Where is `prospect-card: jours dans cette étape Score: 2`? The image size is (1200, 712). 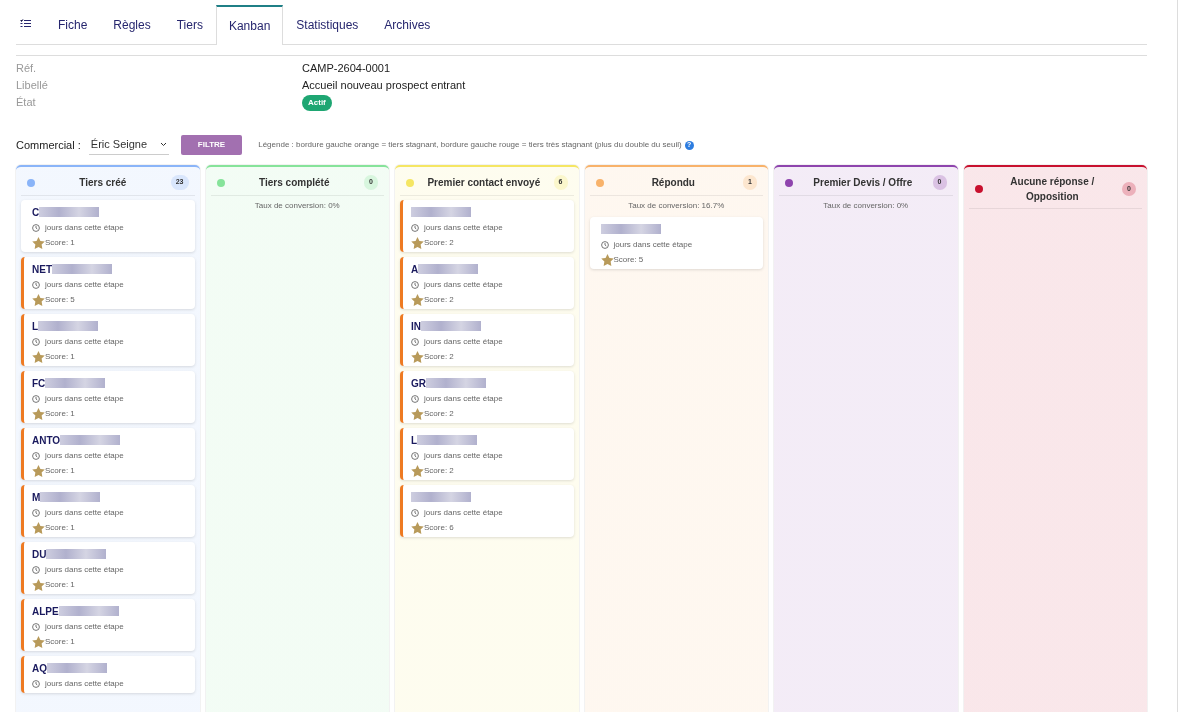 prospect-card: jours dans cette étape Score: 2 is located at coordinates (487, 226).